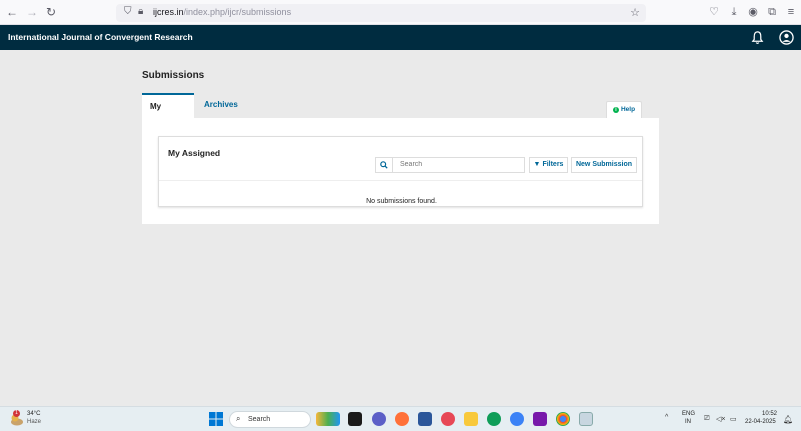 The image size is (801, 431). What do you see at coordinates (221, 105) in the screenshot?
I see `tab-archives: Archives` at bounding box center [221, 105].